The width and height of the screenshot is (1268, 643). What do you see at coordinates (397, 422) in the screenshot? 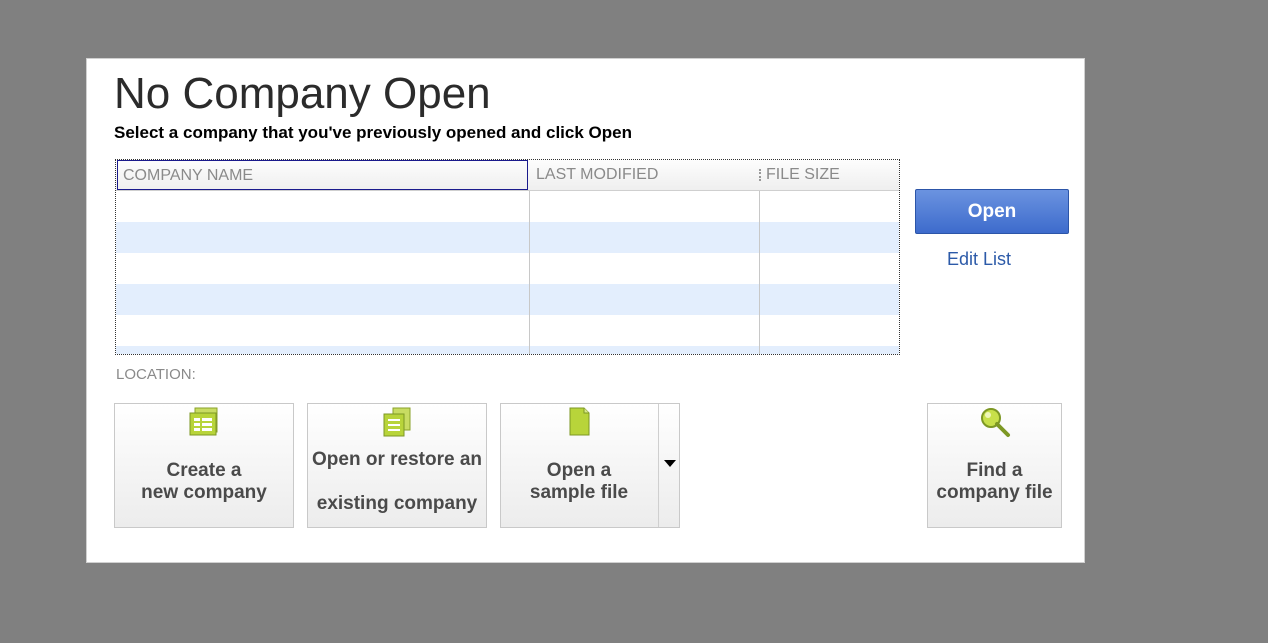
I see `open-restore-icon` at bounding box center [397, 422].